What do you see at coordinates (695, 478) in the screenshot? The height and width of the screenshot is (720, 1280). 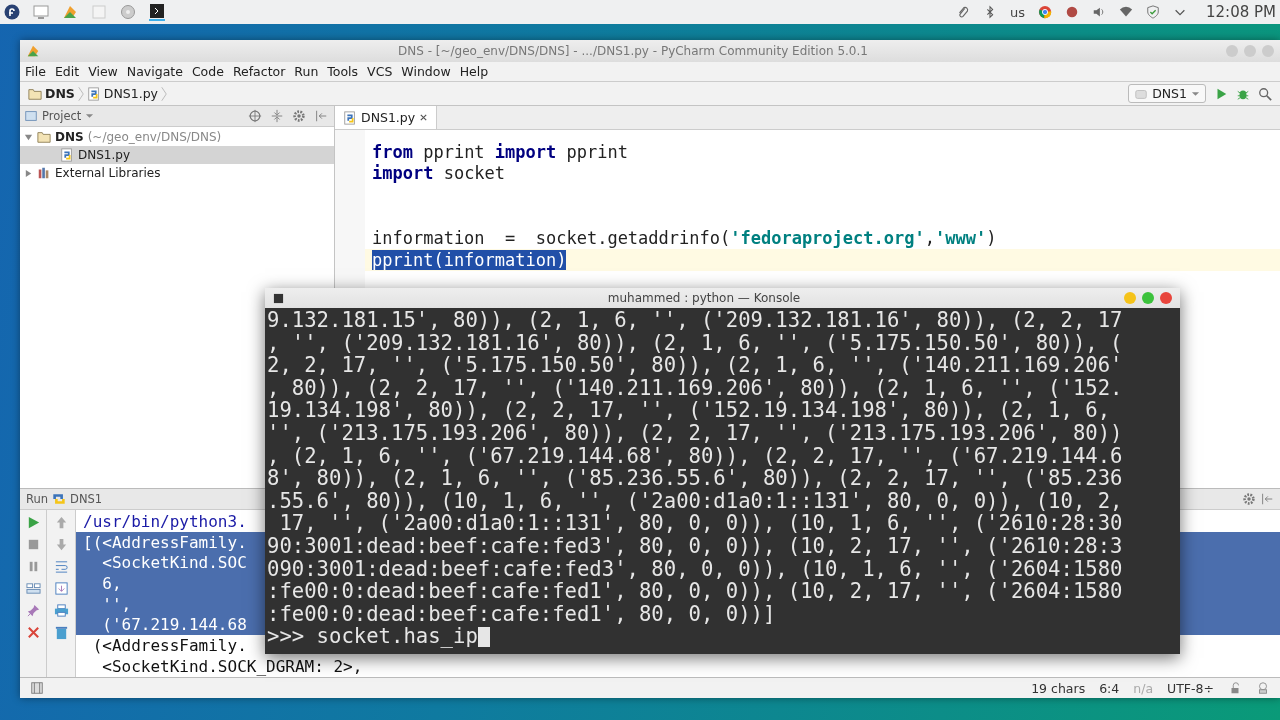 I see `terminal-output-line: 8', 80)), (2, 1, 6, '', ('85.236.55.6', 80)), (2, 2, 17, '', ('85.236` at bounding box center [695, 478].